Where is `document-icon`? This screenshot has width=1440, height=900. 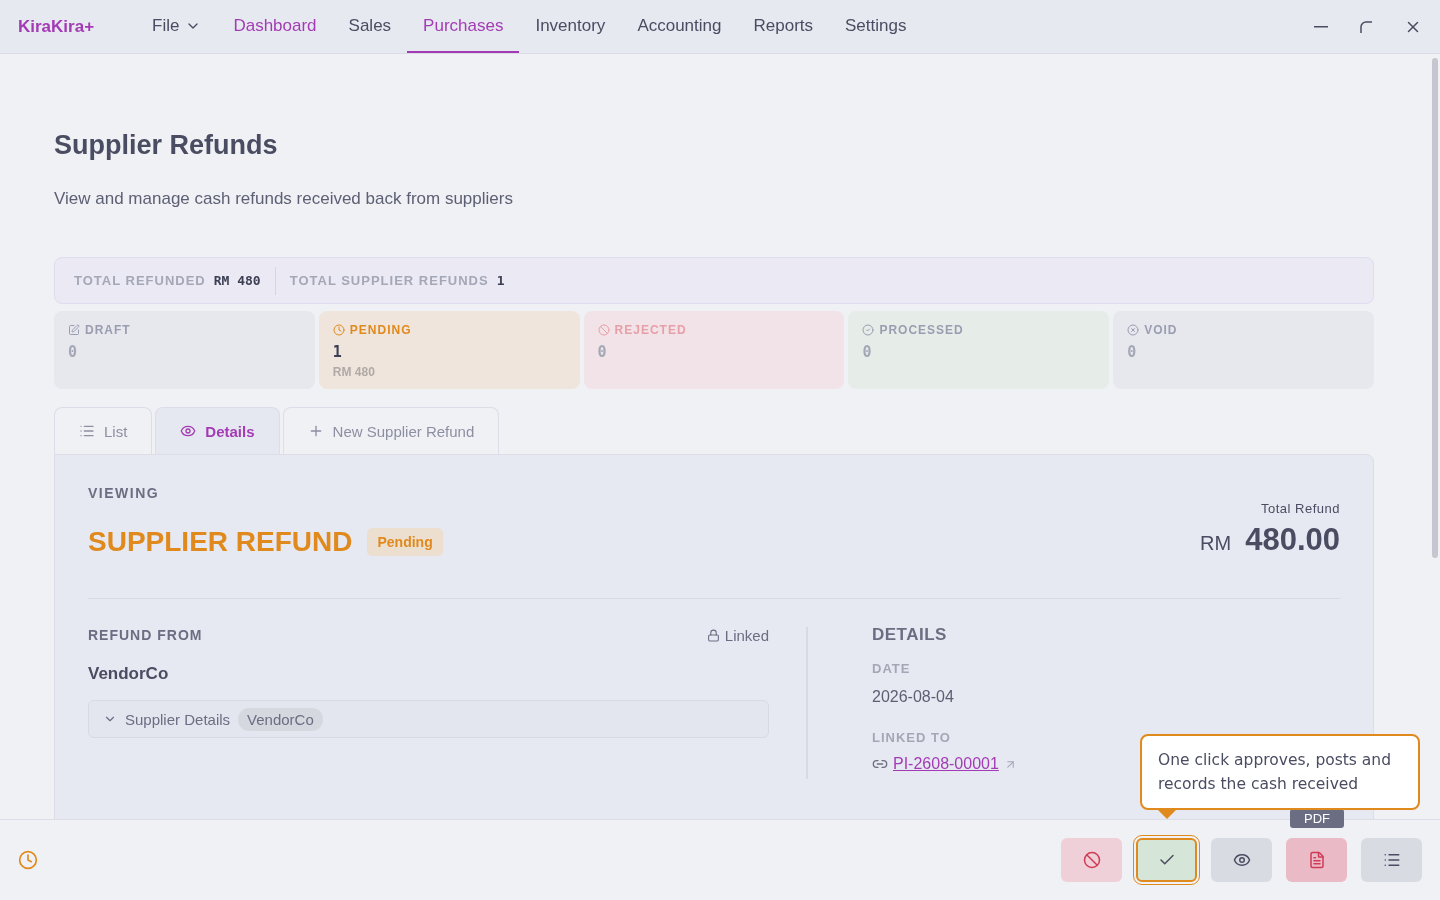 document-icon is located at coordinates (1316, 860).